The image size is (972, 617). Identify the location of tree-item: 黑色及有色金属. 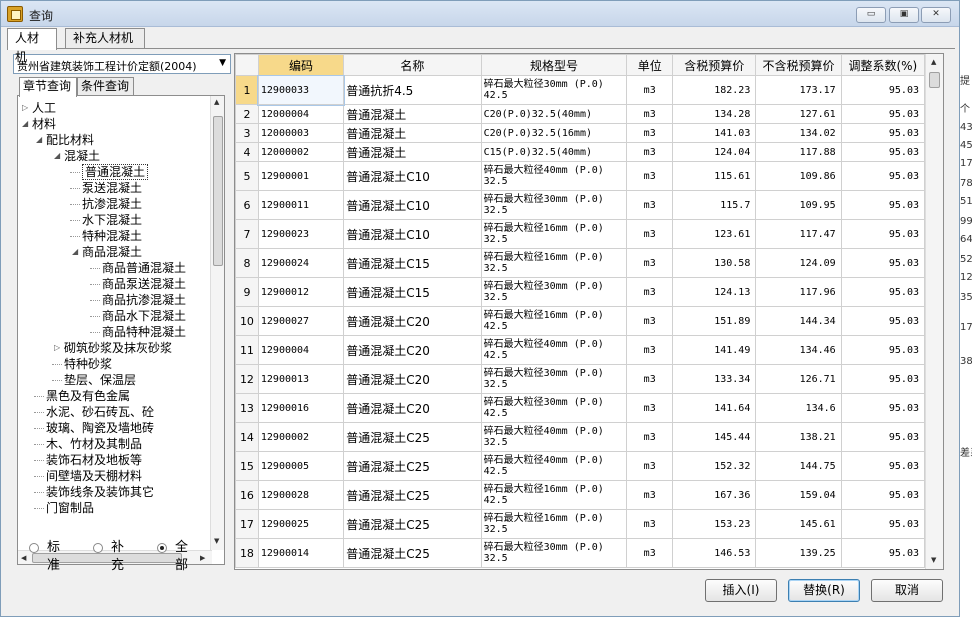
(88, 396).